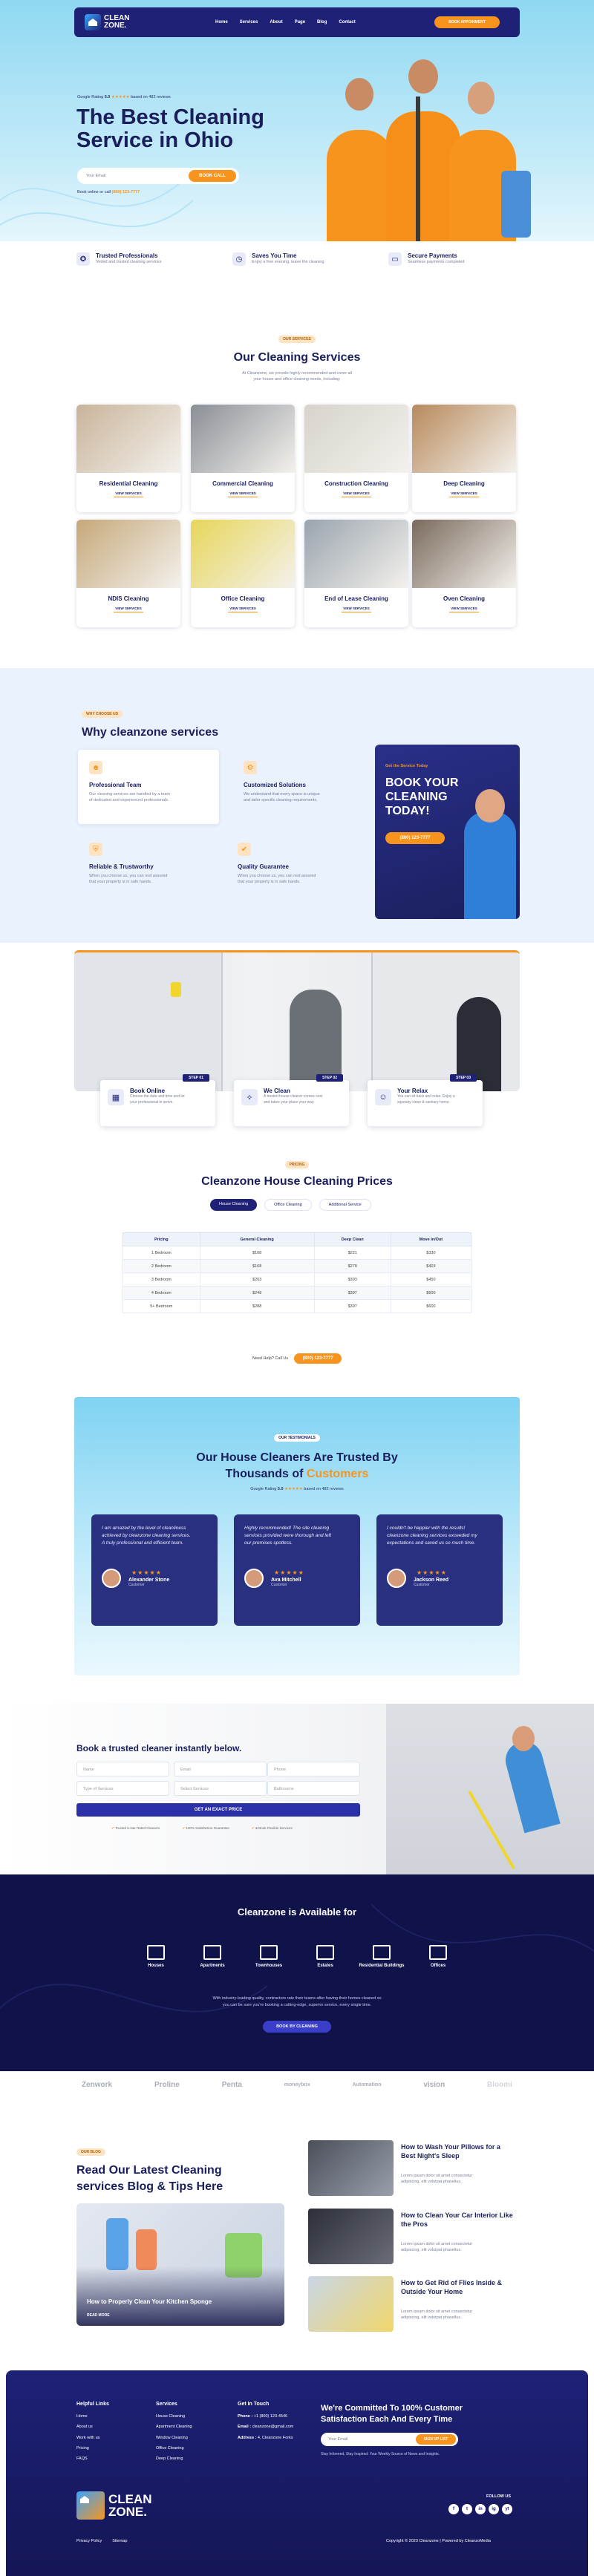 The width and height of the screenshot is (594, 2576). Describe the element at coordinates (123, 1789) in the screenshot. I see `service-type-select: Type of Services` at that location.